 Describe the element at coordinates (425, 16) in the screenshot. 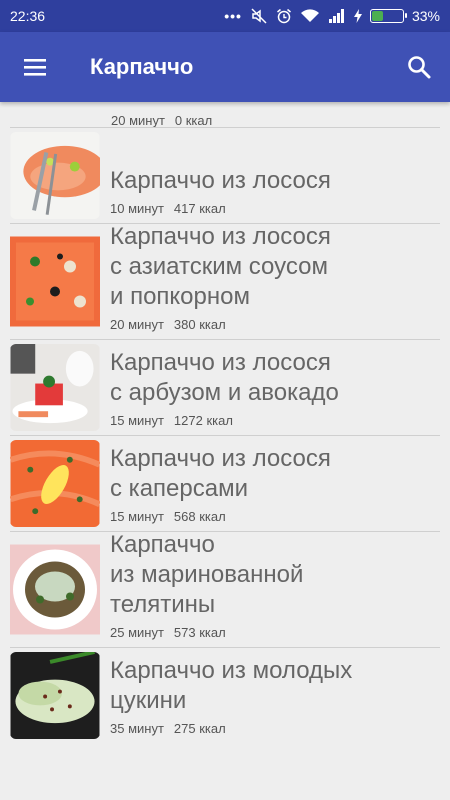

I see `battery-percent: 33%` at that location.